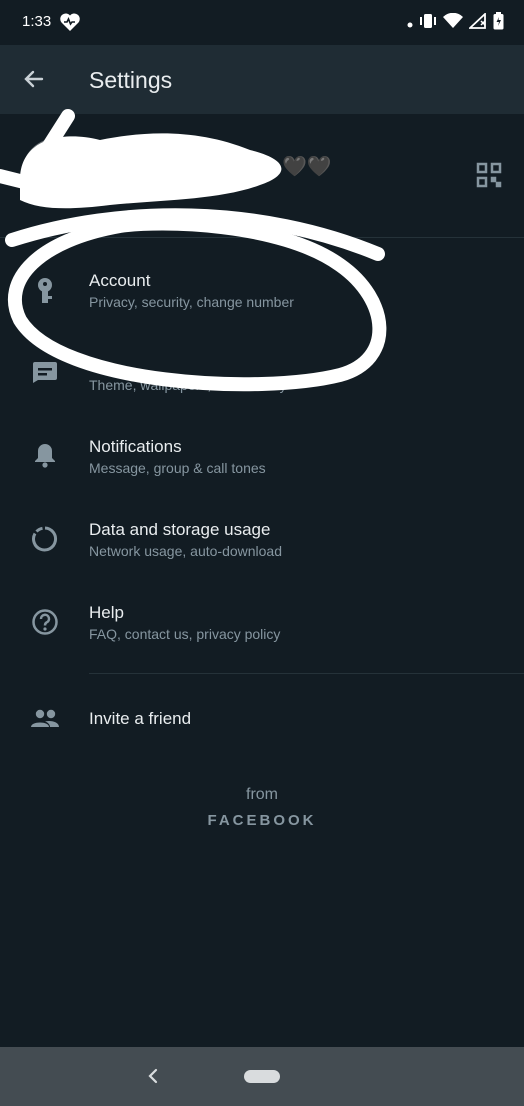 This screenshot has width=524, height=1106. I want to click on profile-row: 🖤🖤, so click(262, 176).